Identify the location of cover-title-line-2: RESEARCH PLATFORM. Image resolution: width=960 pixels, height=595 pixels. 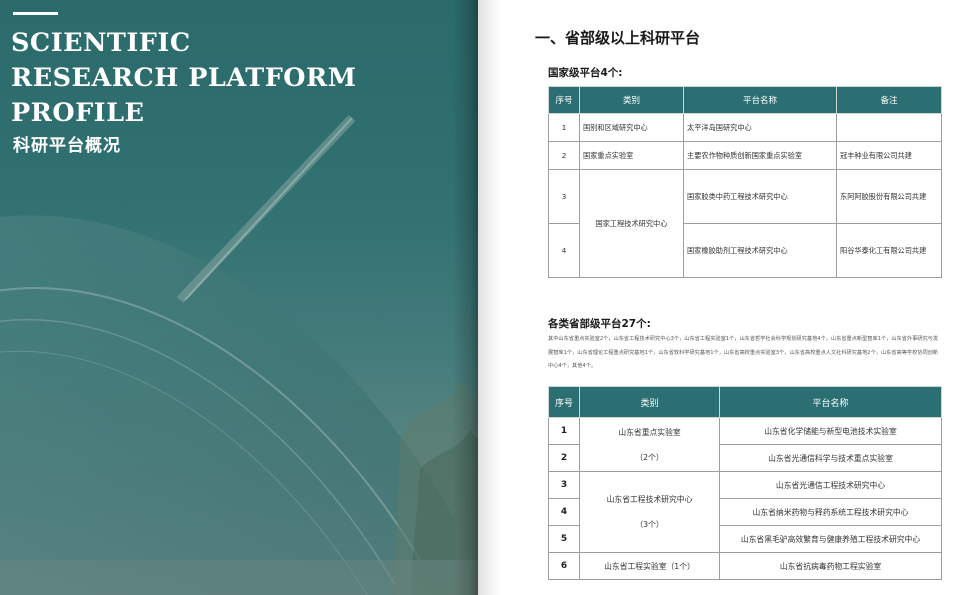
(184, 78).